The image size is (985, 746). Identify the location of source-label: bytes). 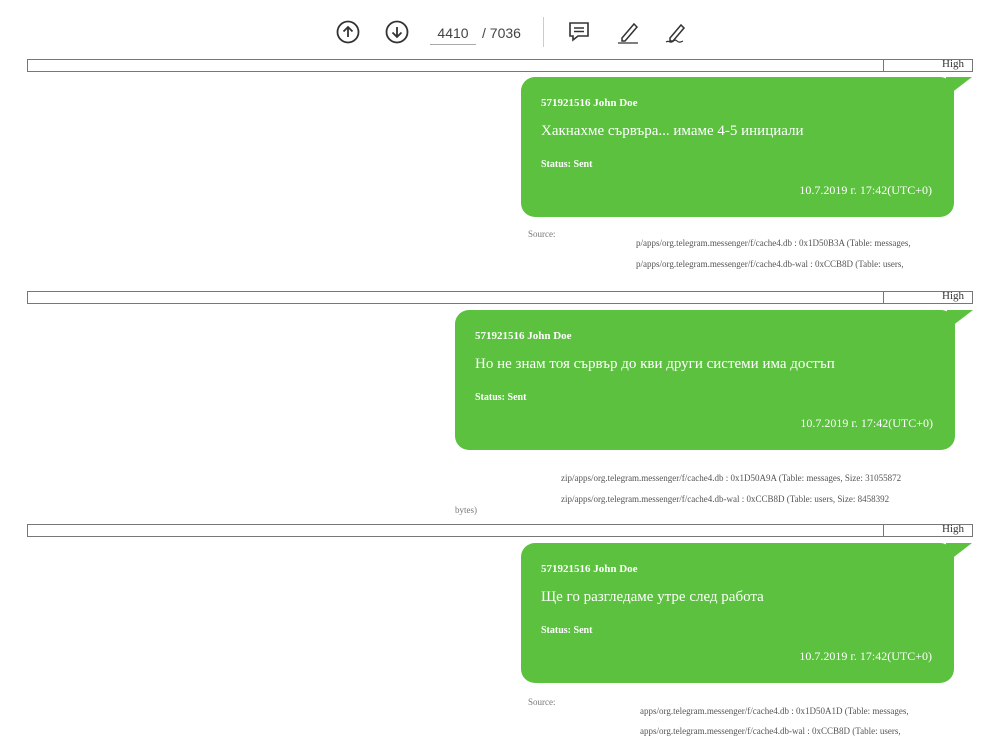
(466, 510).